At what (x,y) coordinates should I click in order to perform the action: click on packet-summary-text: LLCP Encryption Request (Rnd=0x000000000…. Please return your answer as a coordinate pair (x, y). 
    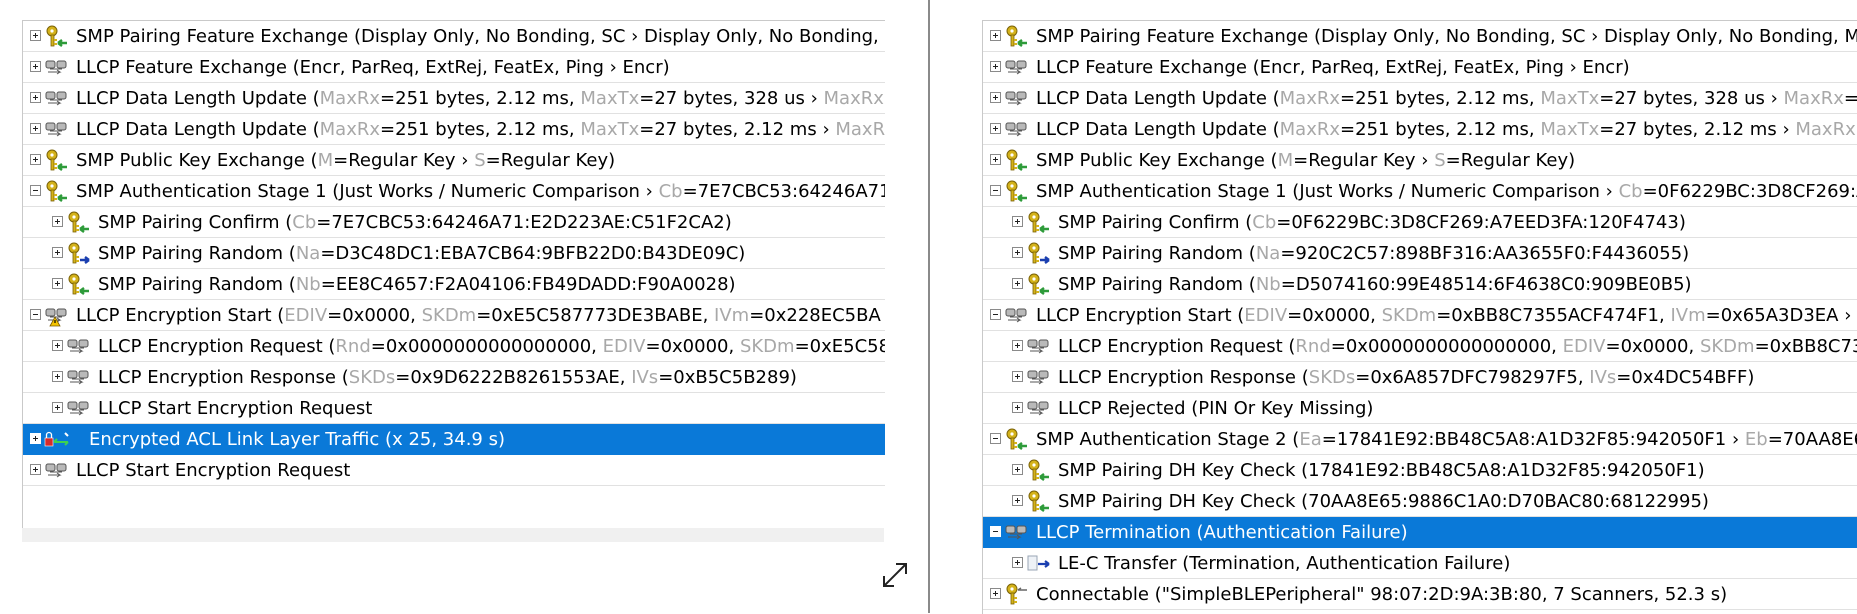
    Looking at the image, I should click on (1457, 346).